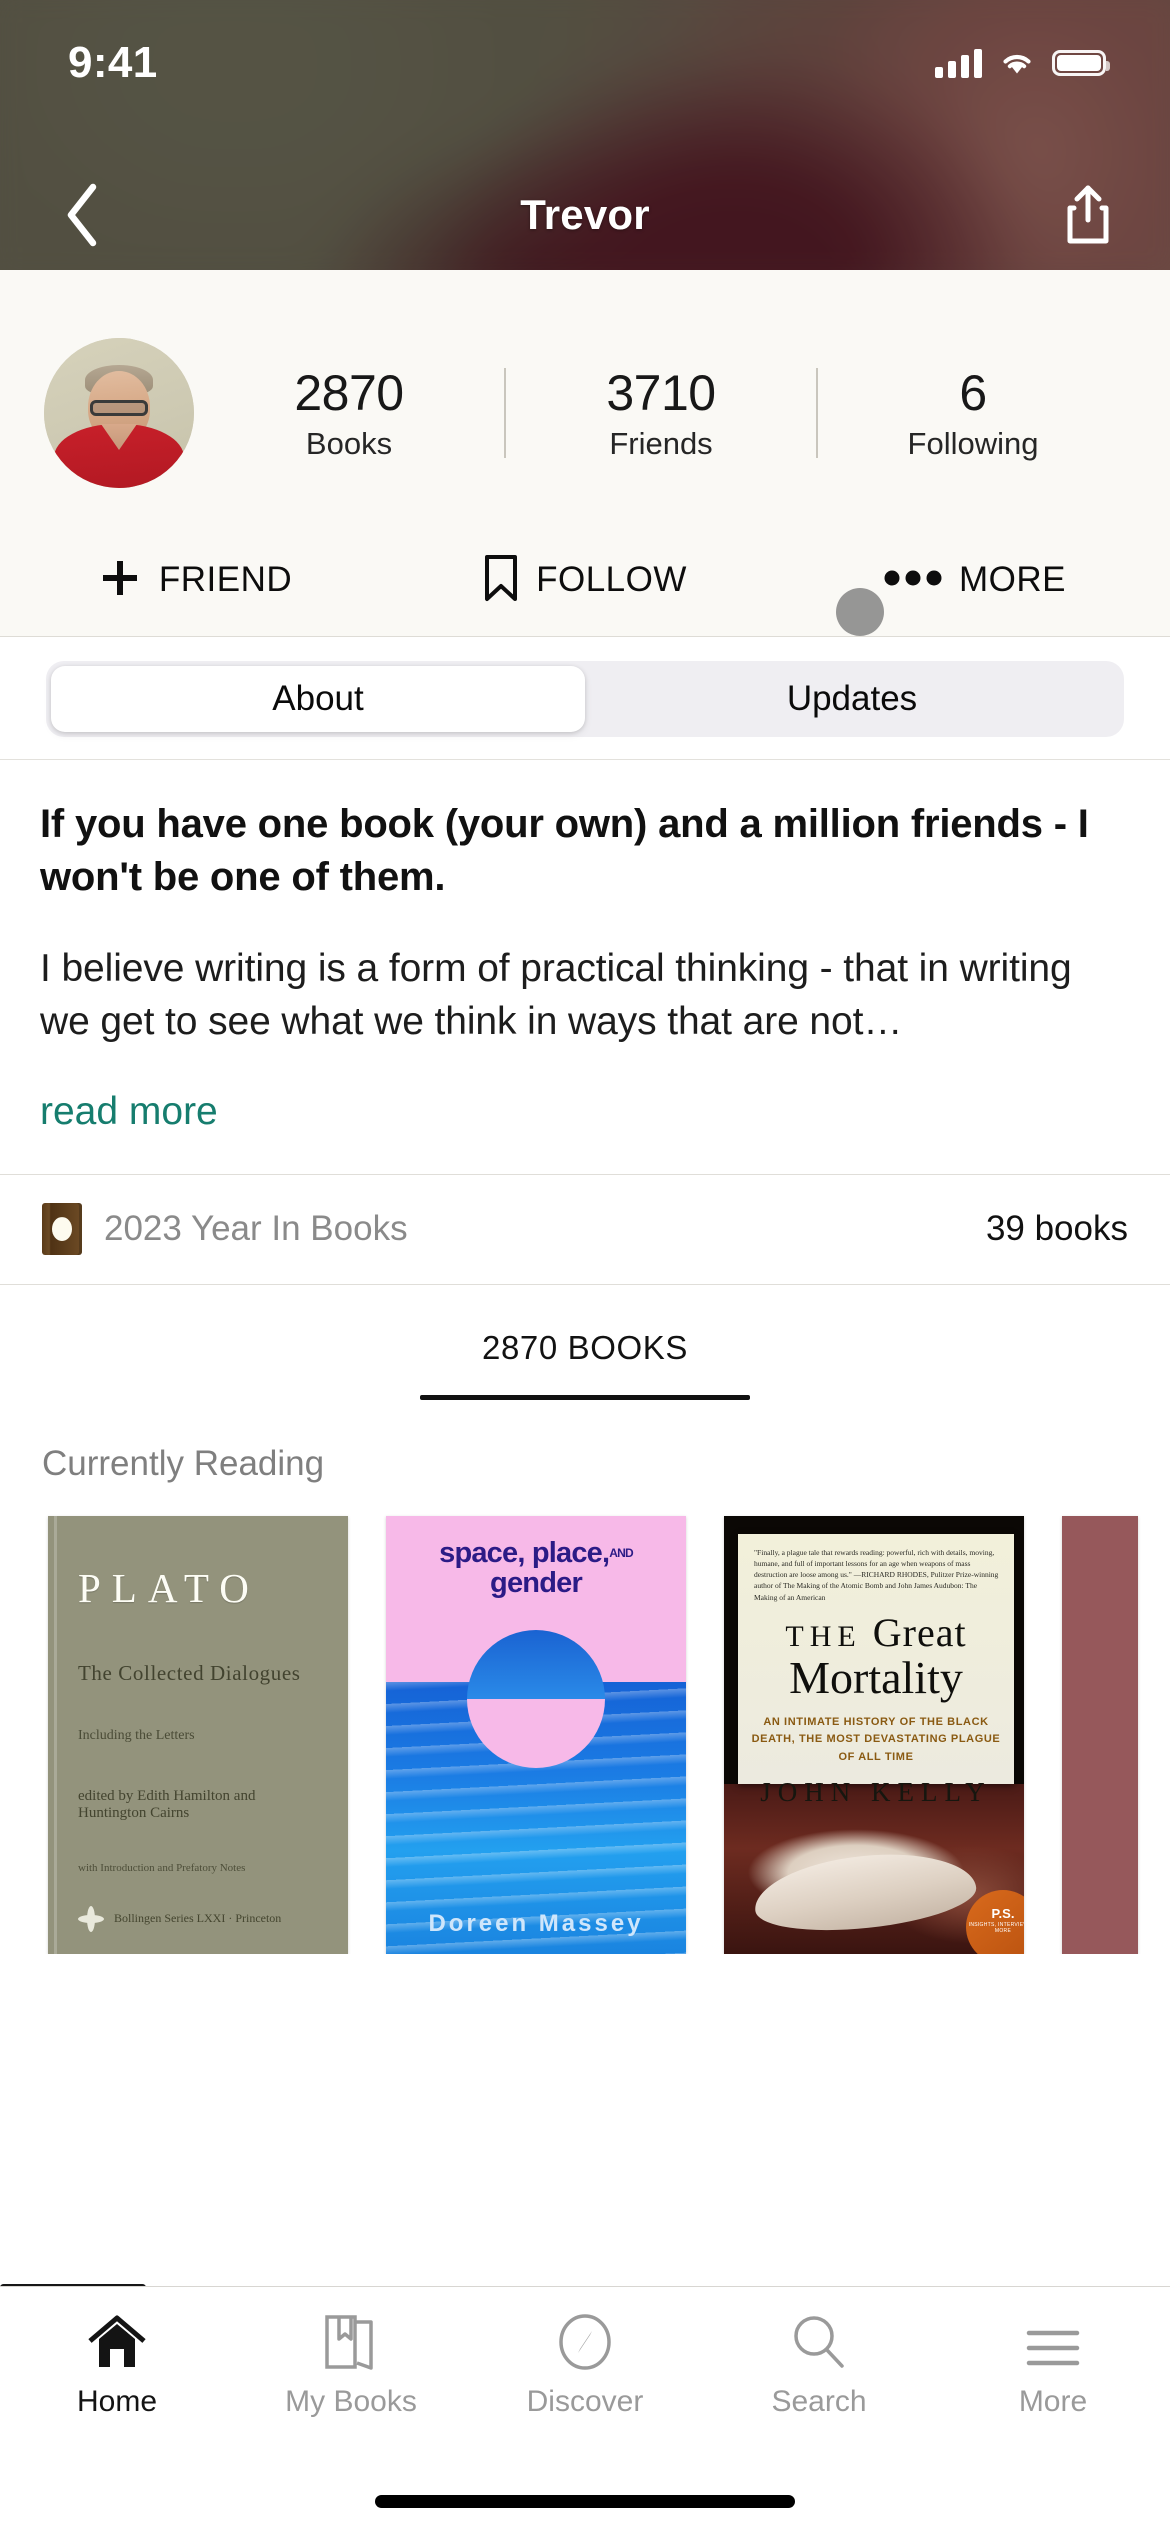  I want to click on tab-updates: Updates, so click(852, 699).